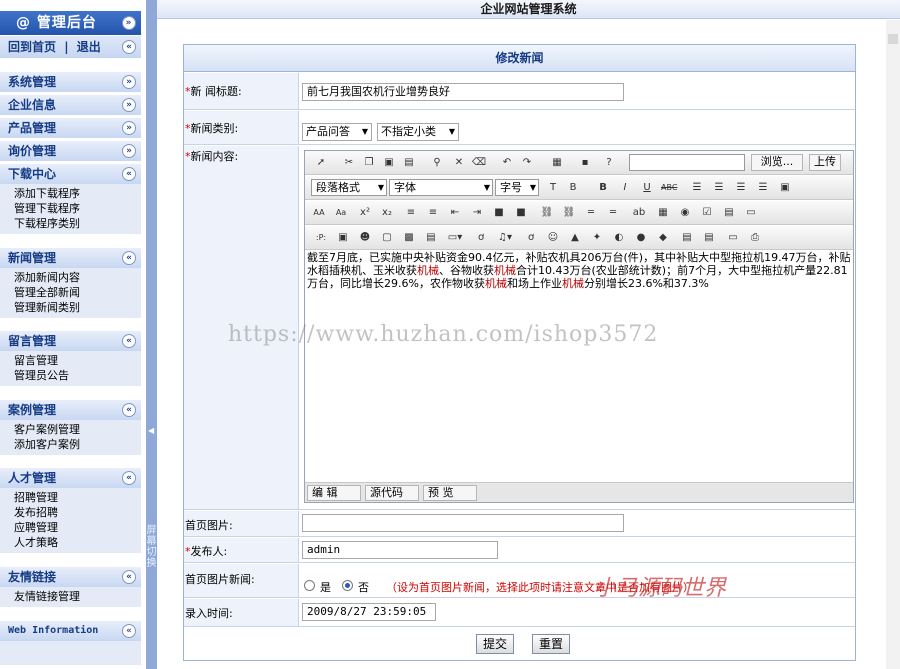 Image resolution: width=900 pixels, height=669 pixels. What do you see at coordinates (521, 213) in the screenshot?
I see `hilite-icon: ■` at bounding box center [521, 213].